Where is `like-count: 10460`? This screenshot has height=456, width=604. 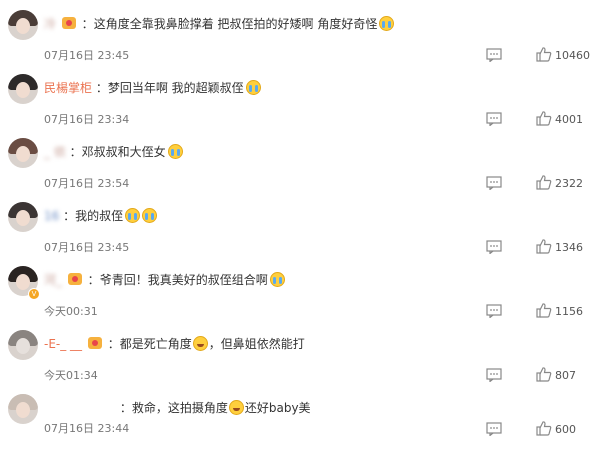
like-count: 10460 is located at coordinates (572, 55).